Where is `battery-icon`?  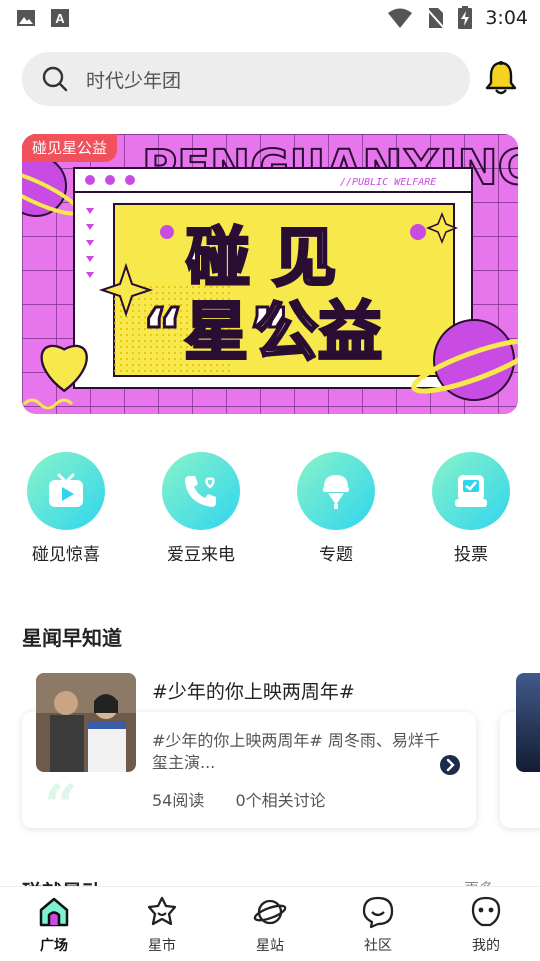
battery-icon is located at coordinates (465, 17).